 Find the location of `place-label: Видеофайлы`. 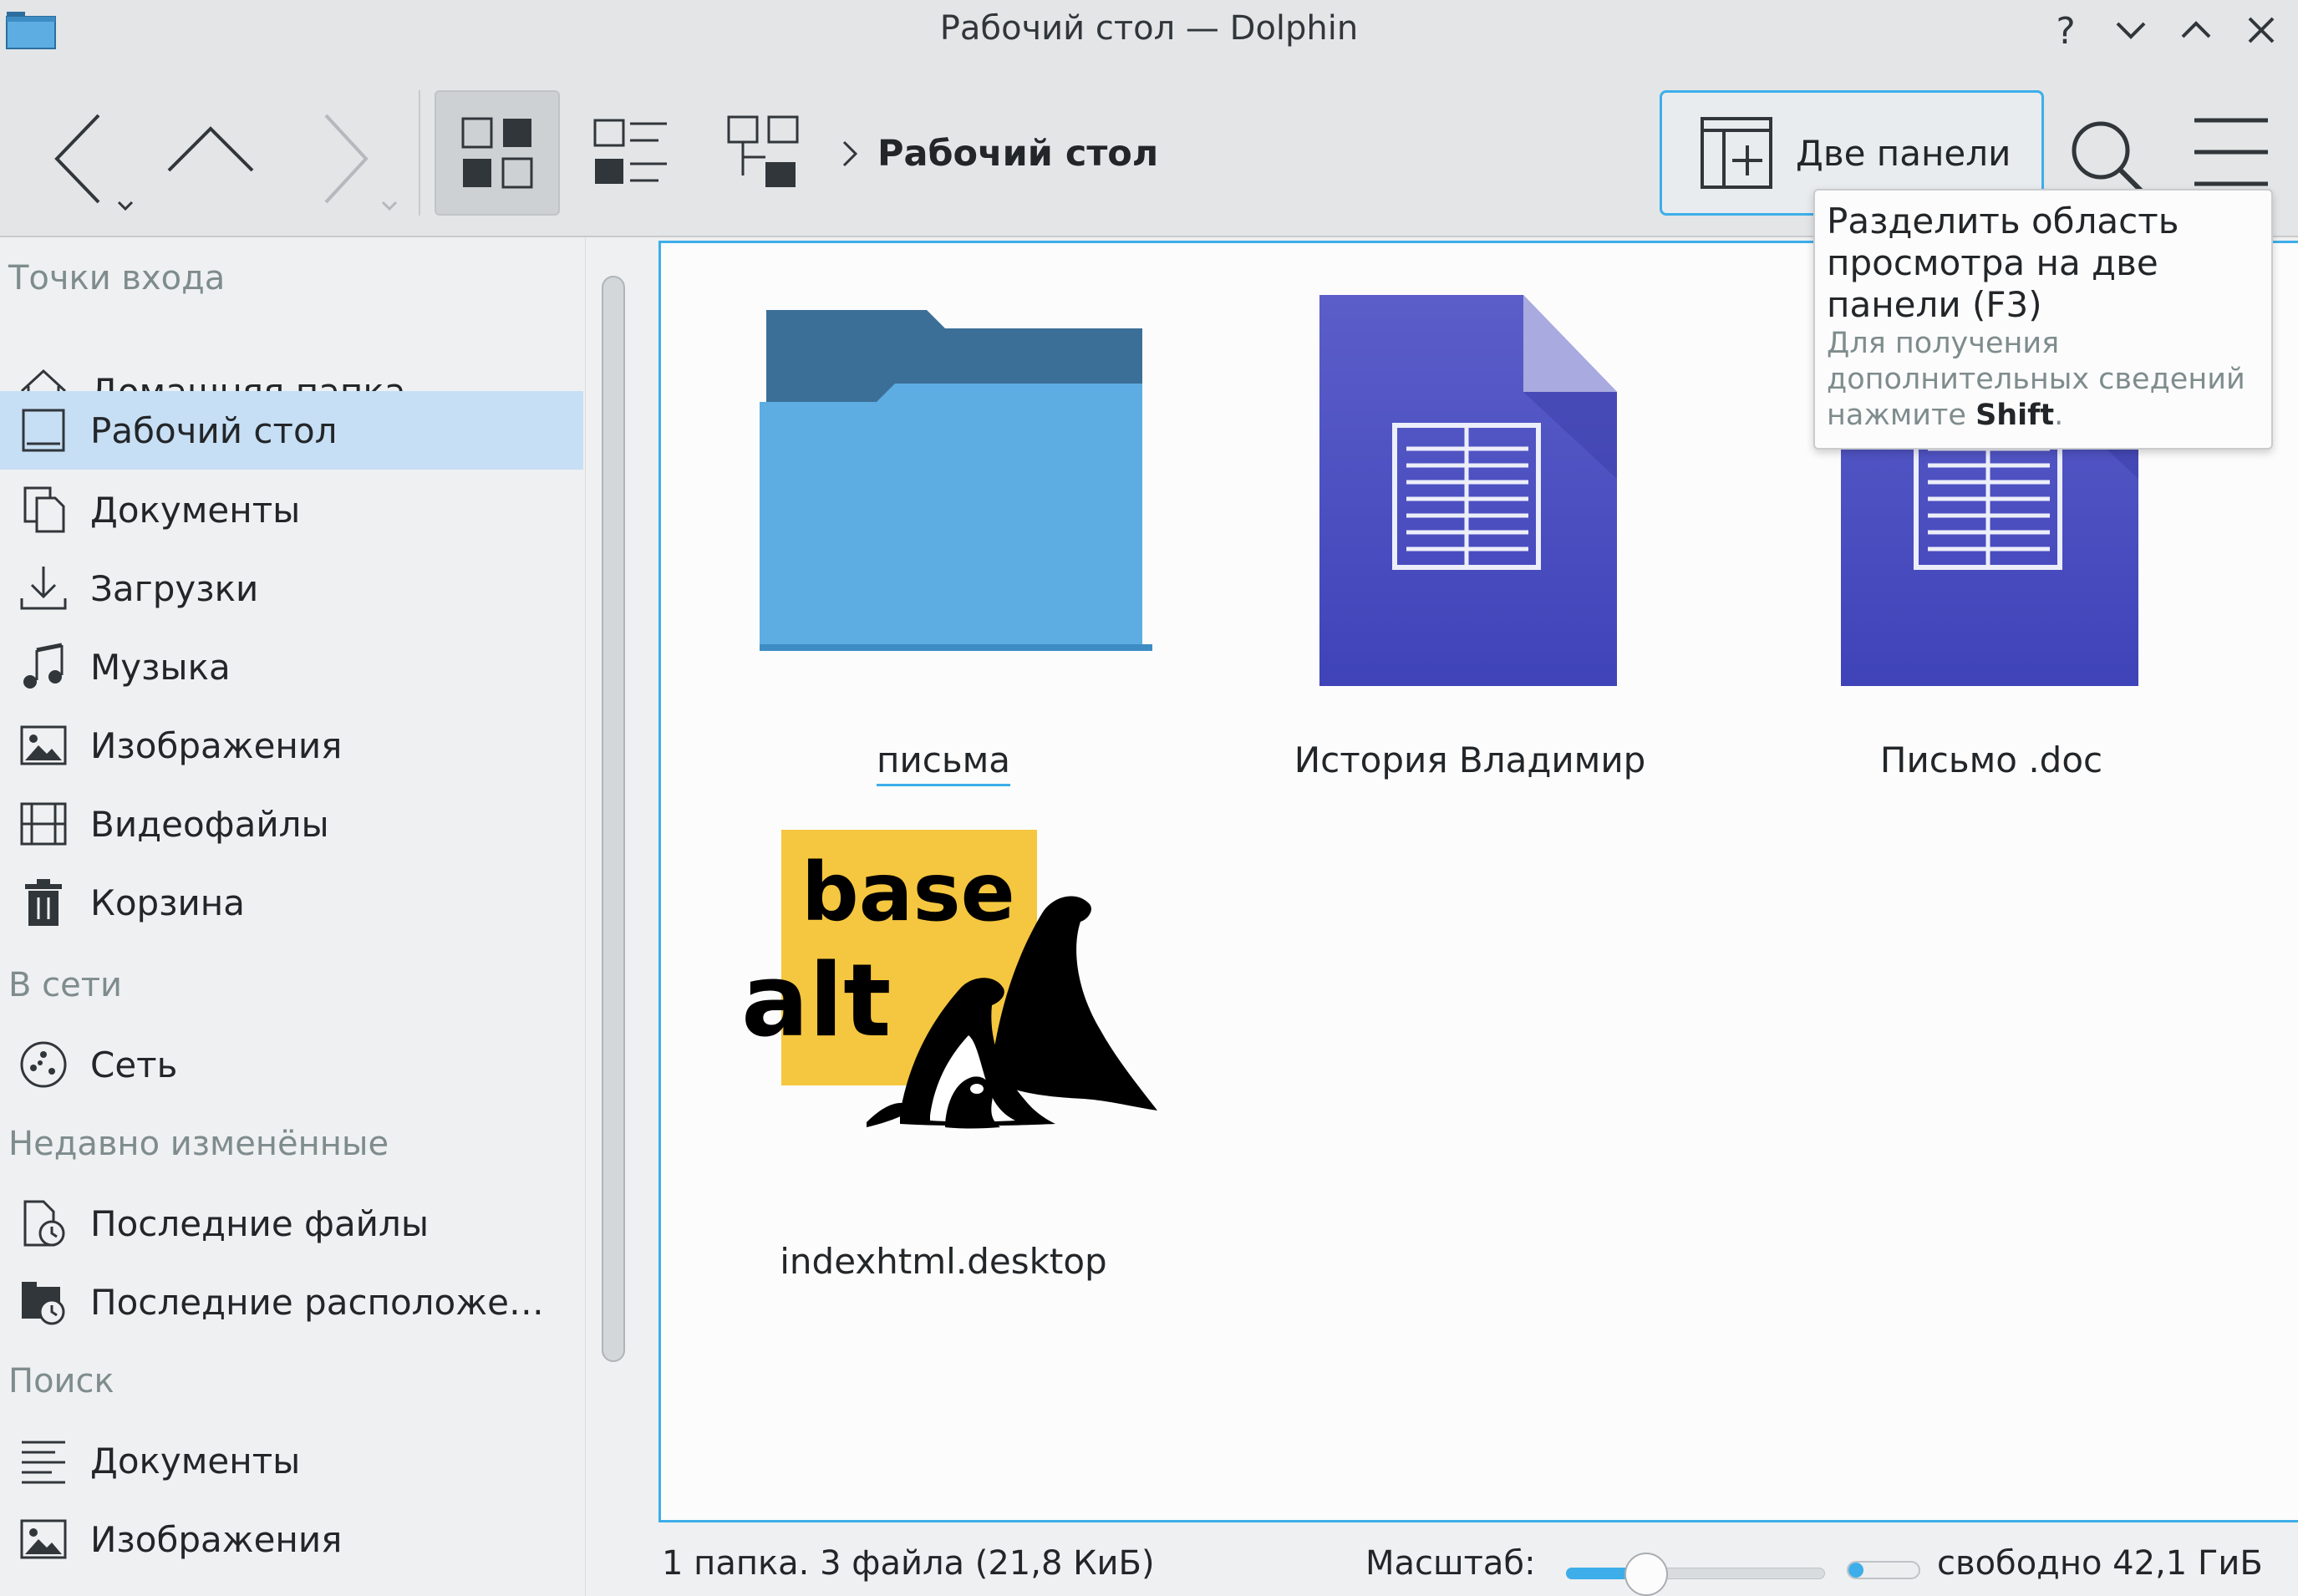

place-label: Видеофайлы is located at coordinates (209, 824).